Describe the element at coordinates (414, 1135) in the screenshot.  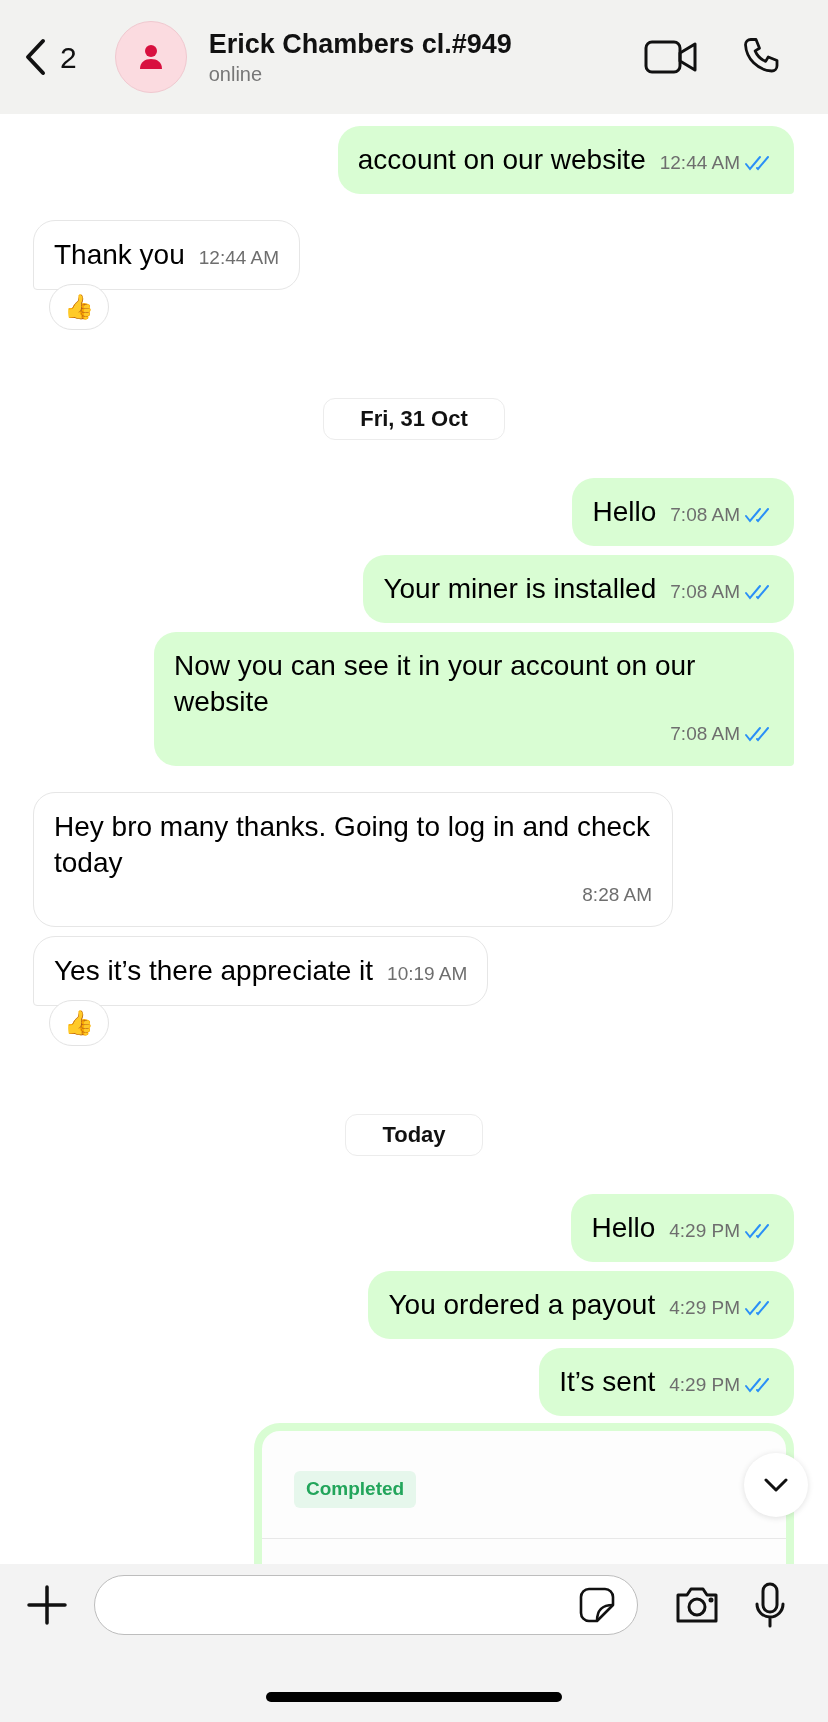
I see `date-divider: Today` at that location.